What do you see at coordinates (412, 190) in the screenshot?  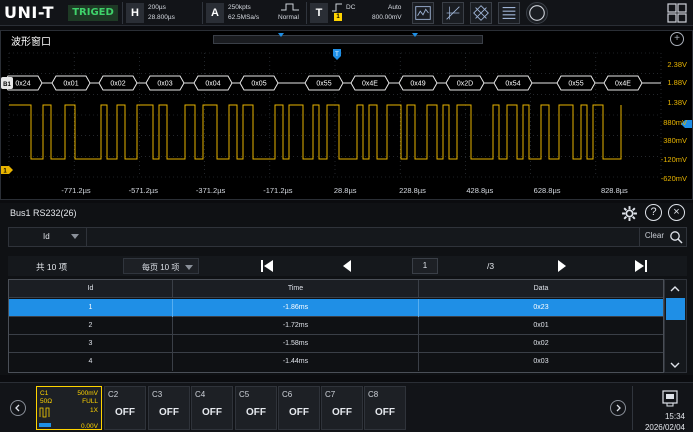 I see `time-tick-label: 228.8µs` at bounding box center [412, 190].